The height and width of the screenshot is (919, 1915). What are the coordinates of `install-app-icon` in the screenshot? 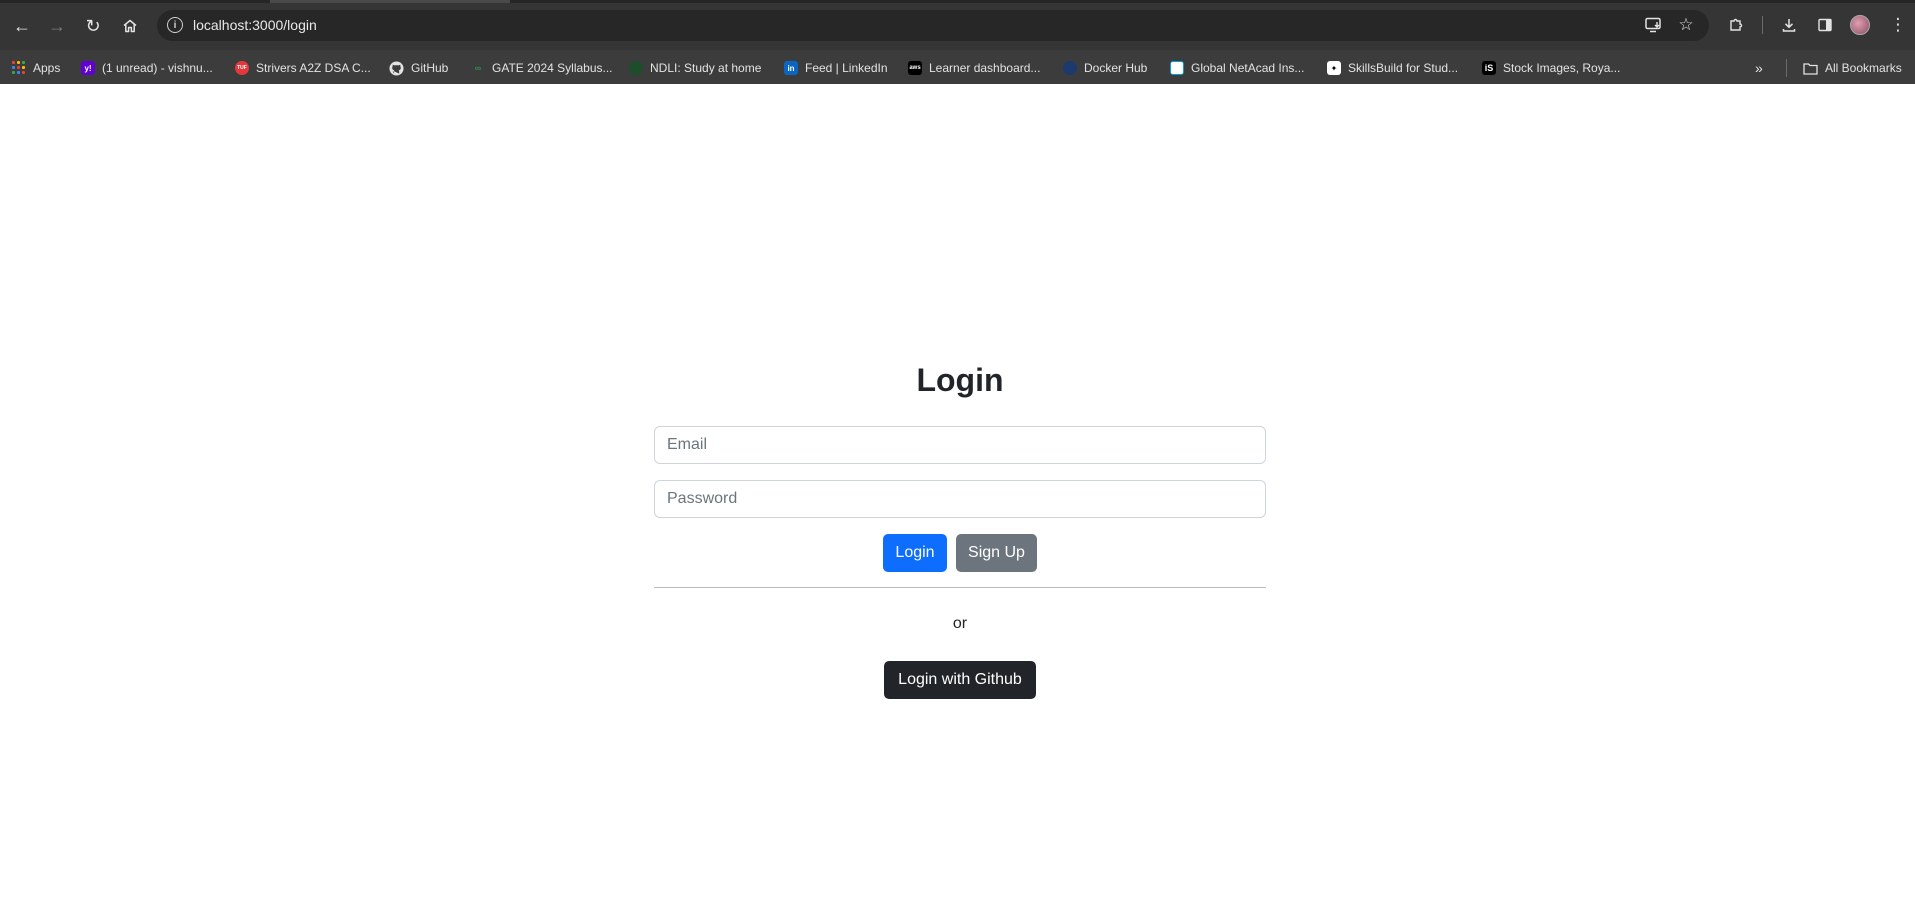 It's located at (1653, 25).